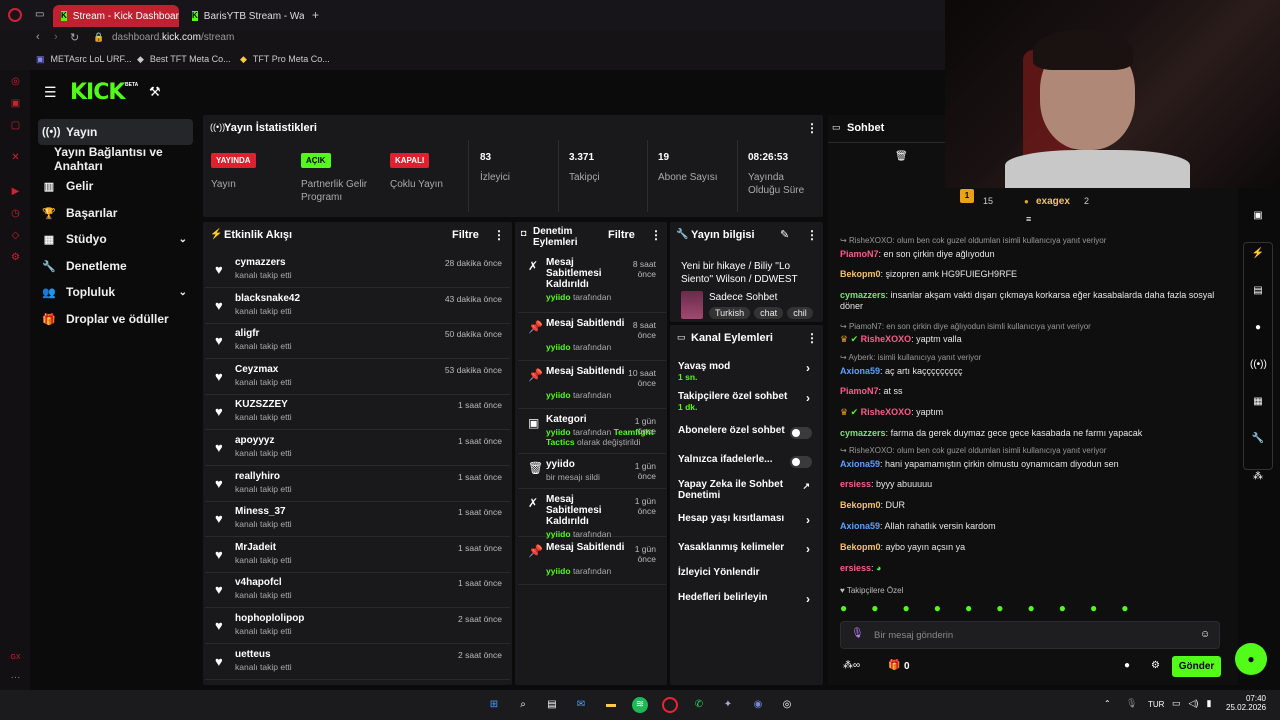 This screenshot has height=720, width=1280. What do you see at coordinates (800, 313) in the screenshot?
I see `tag-chip: chil` at bounding box center [800, 313].